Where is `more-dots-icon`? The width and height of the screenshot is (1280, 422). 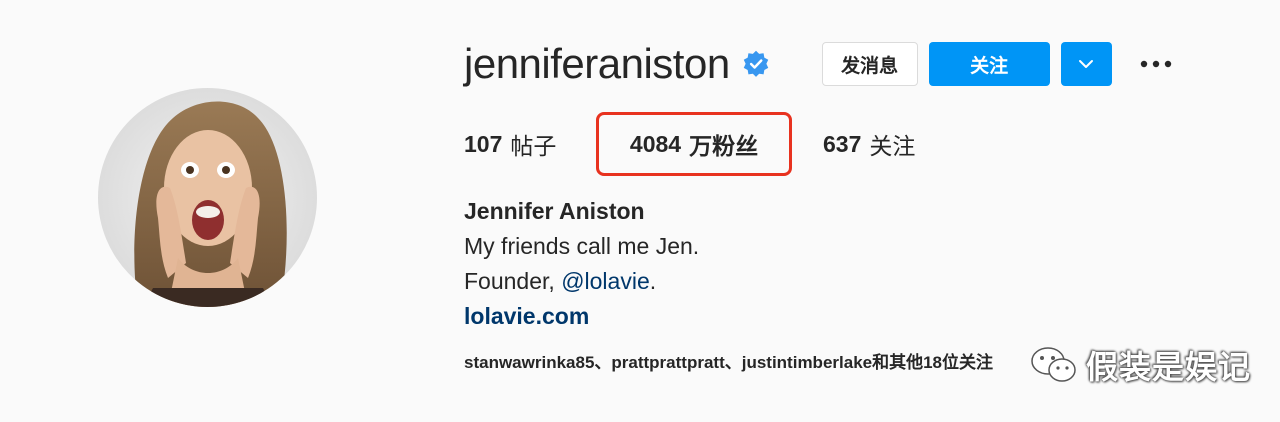
more-dots-icon is located at coordinates (1155, 64).